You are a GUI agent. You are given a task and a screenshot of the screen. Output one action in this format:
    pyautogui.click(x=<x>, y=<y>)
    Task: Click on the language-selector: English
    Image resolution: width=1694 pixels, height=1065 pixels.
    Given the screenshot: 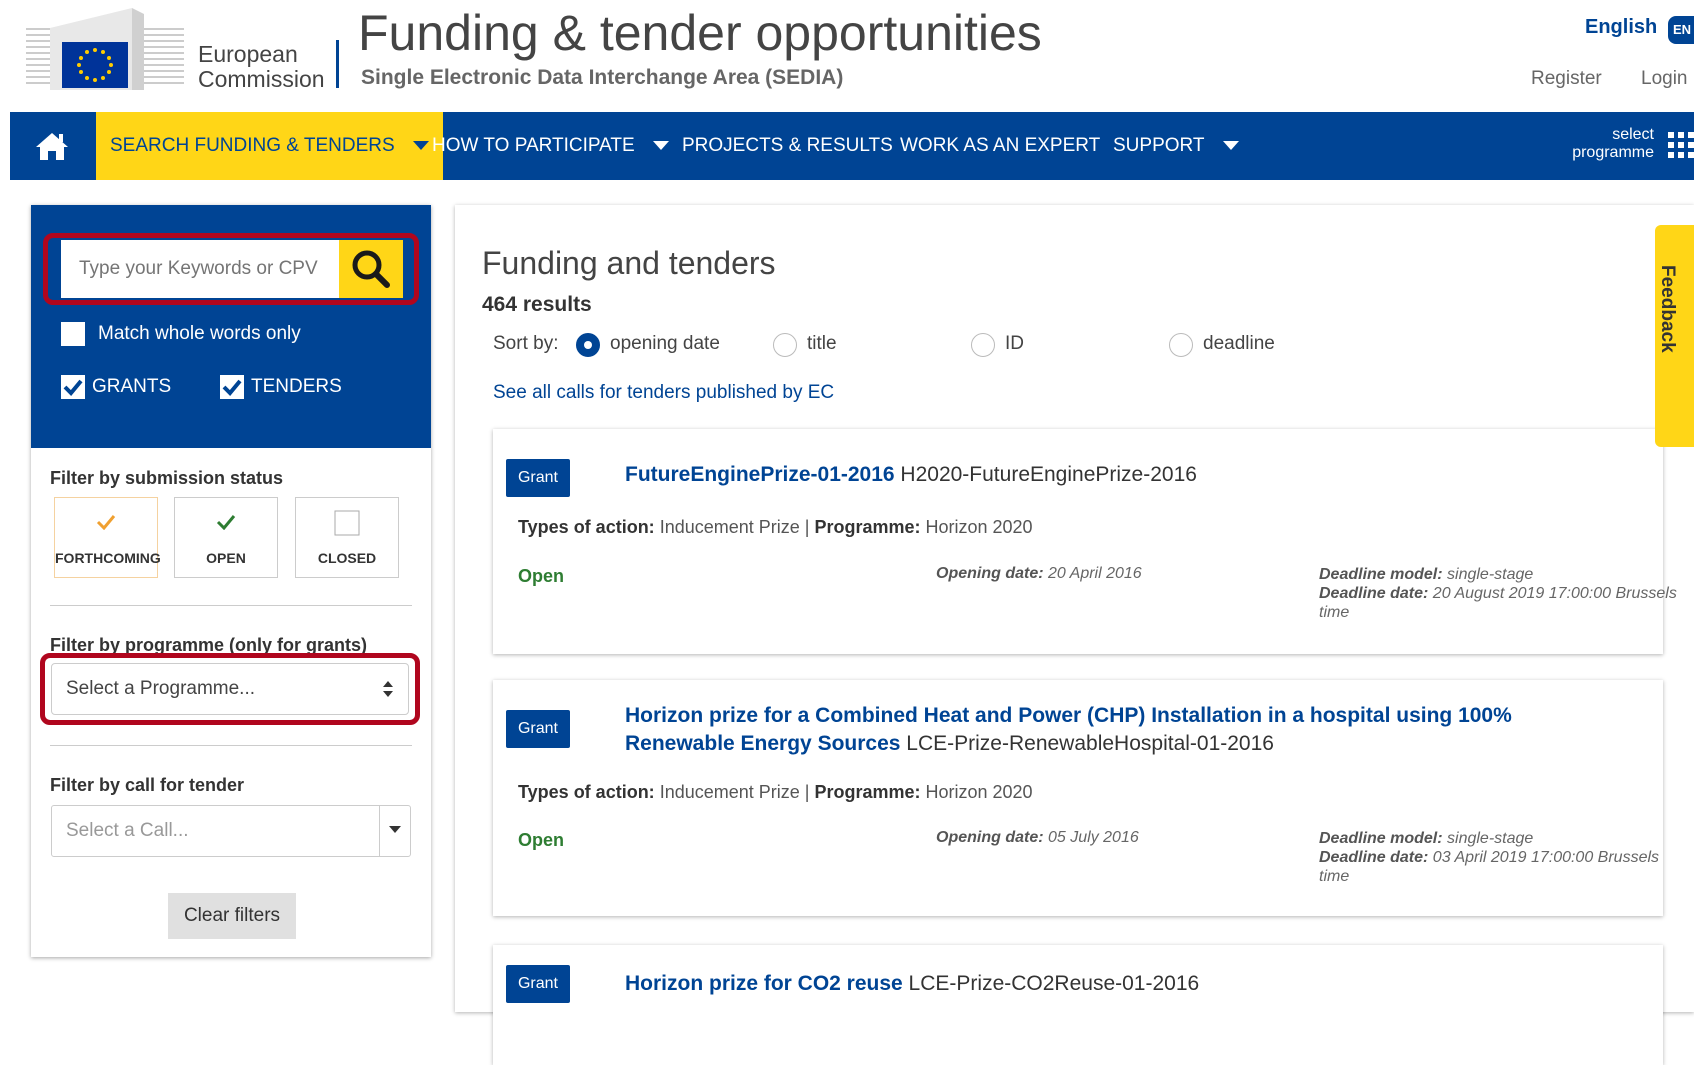 What is the action you would take?
    pyautogui.click(x=1621, y=27)
    